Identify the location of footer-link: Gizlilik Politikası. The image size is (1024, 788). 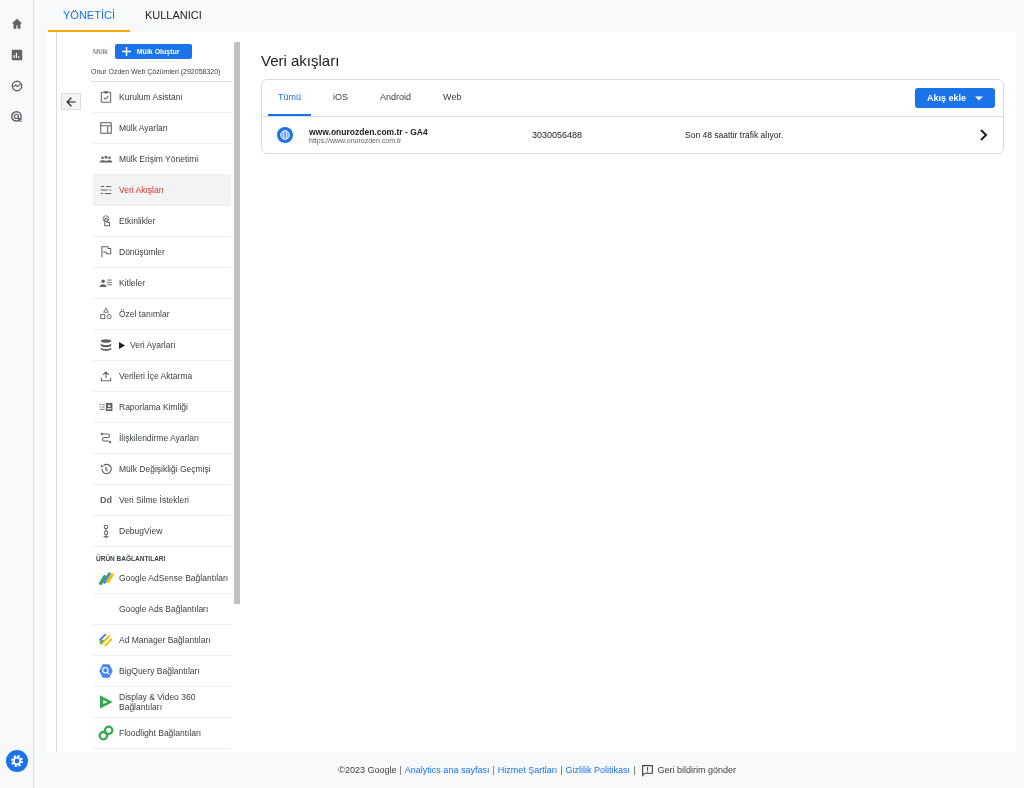
(598, 770).